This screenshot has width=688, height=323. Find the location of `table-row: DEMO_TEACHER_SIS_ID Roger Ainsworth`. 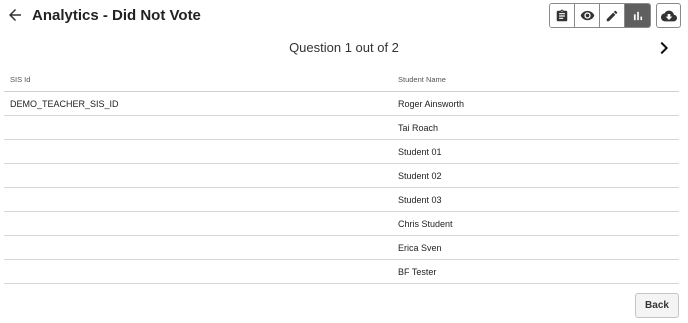

table-row: DEMO_TEACHER_SIS_ID Roger Ainsworth is located at coordinates (341, 104).